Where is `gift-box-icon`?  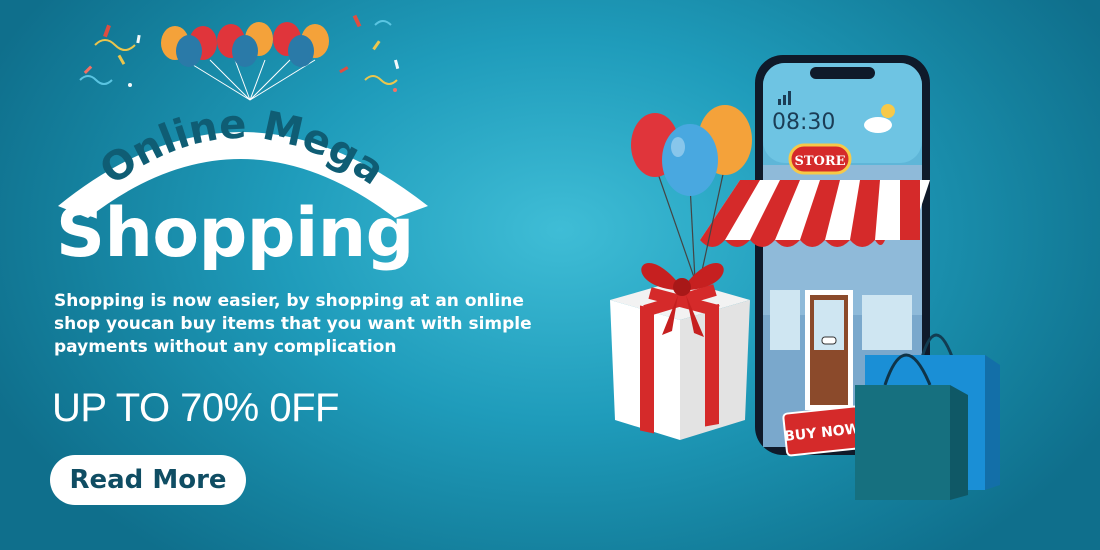
gift-box-icon is located at coordinates (680, 351).